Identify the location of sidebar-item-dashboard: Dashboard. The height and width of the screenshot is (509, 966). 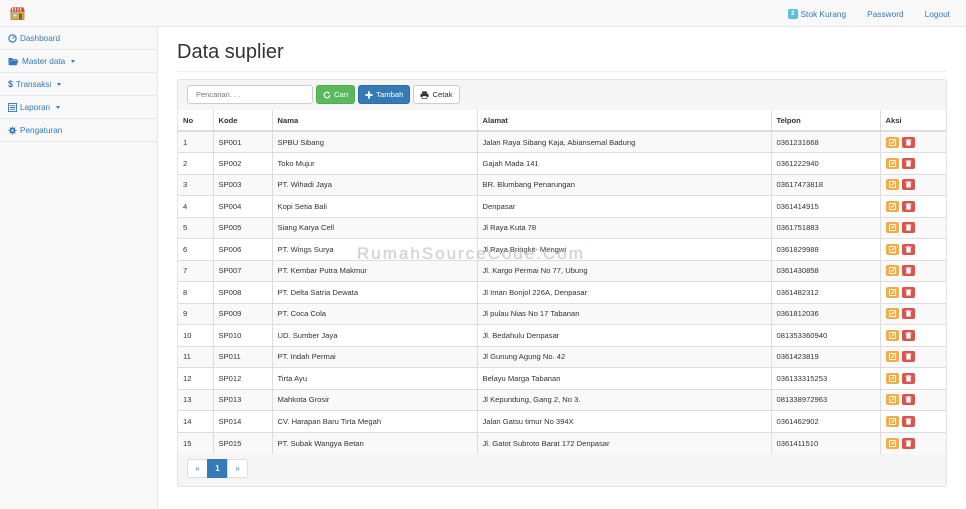
(78, 38).